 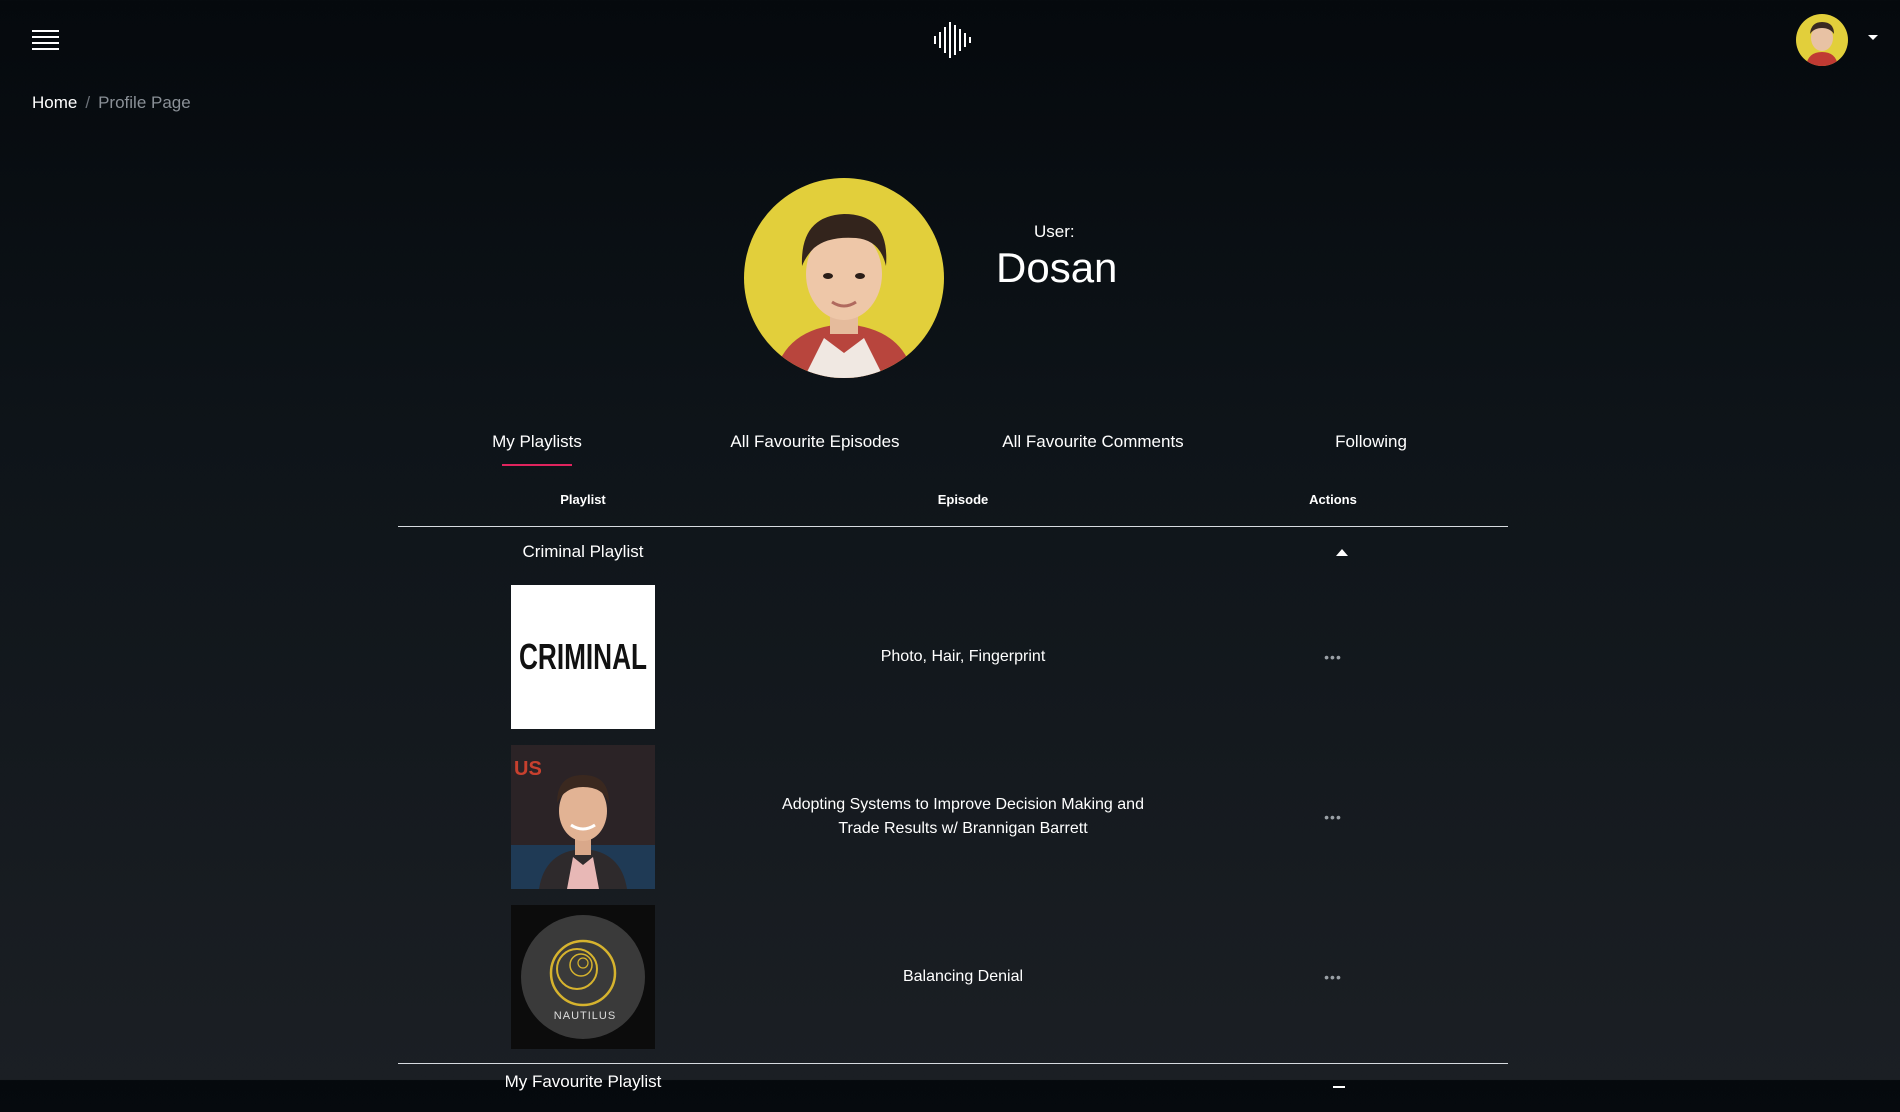 I want to click on table-row: NAUTILUS Balancing Denial •••, so click(x=953, y=977).